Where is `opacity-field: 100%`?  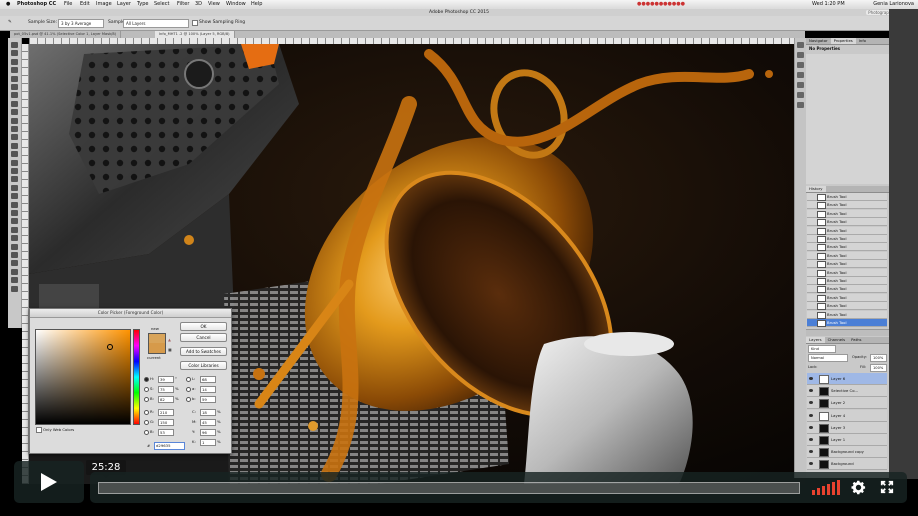
opacity-field: 100% is located at coordinates (878, 358).